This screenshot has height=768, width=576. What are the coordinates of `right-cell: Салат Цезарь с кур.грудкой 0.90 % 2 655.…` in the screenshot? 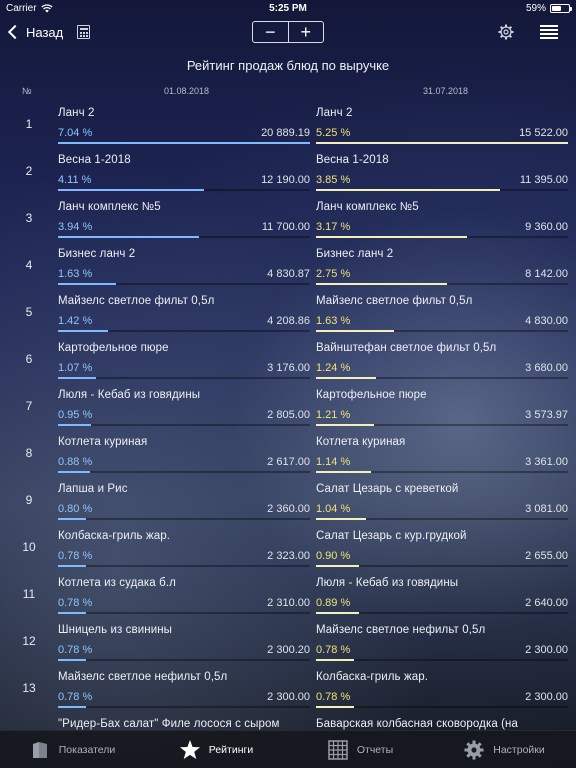 It's located at (442, 550).